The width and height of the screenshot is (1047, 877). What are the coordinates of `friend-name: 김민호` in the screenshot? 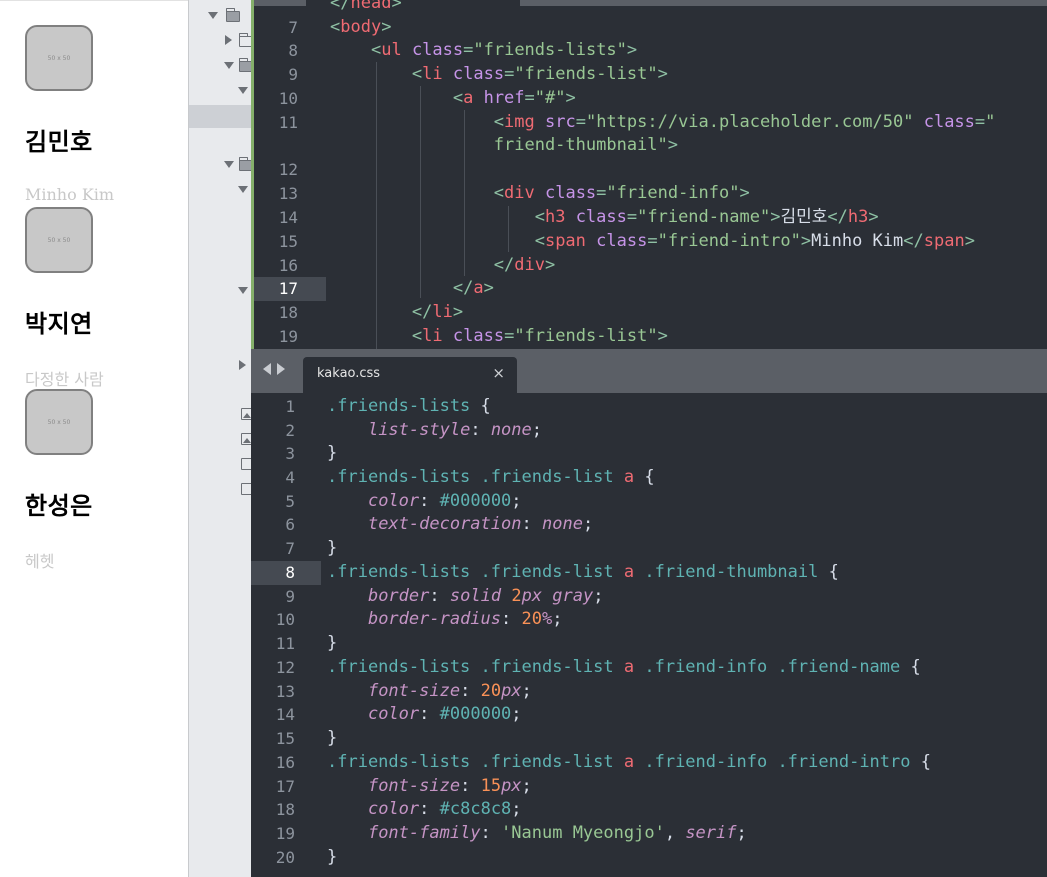 It's located at (59, 139).